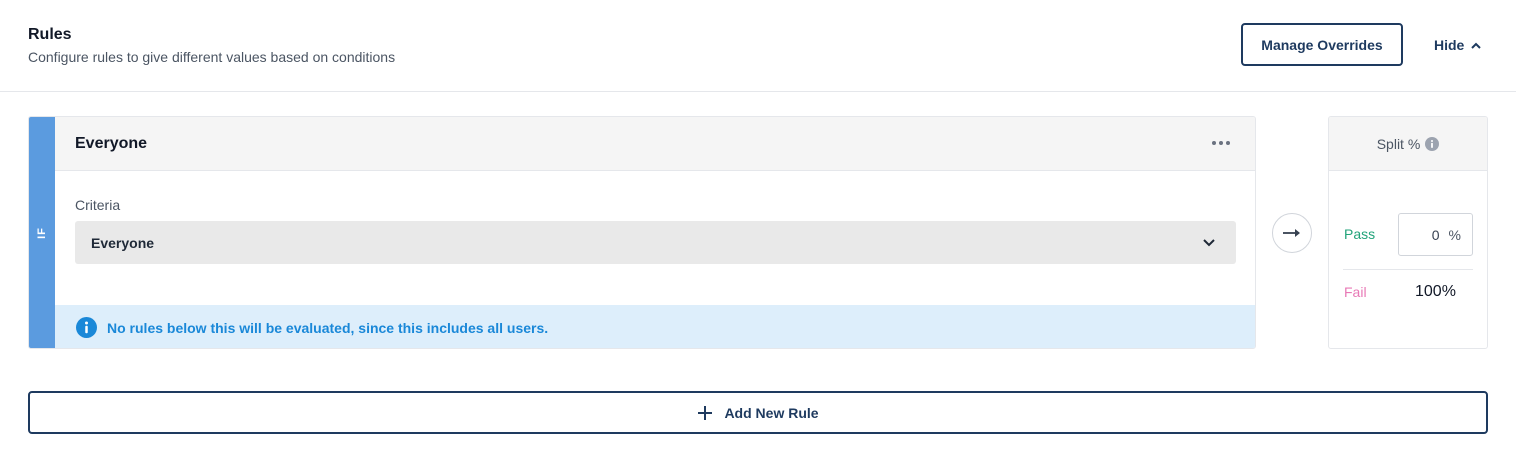 This screenshot has height=453, width=1516. I want to click on add-new-rule-button: Add New Rule, so click(758, 412).